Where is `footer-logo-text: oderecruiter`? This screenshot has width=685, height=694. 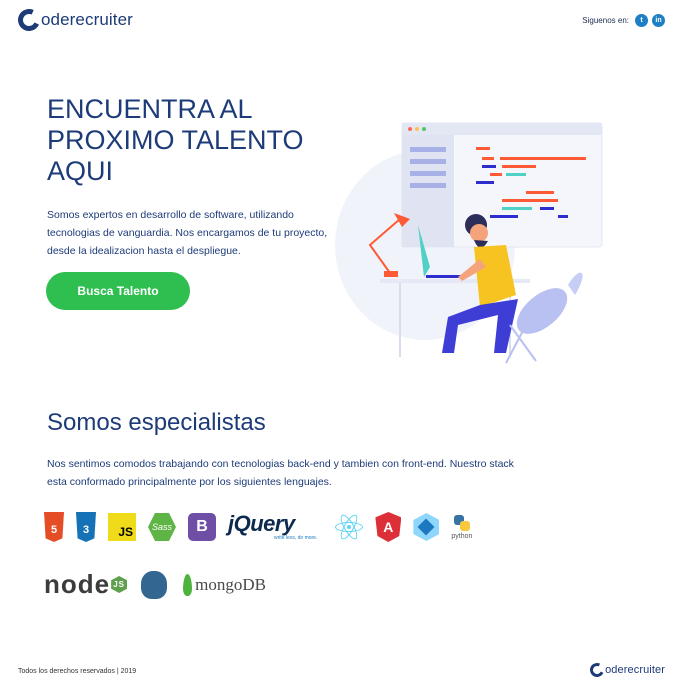 footer-logo-text: oderecruiter is located at coordinates (635, 670).